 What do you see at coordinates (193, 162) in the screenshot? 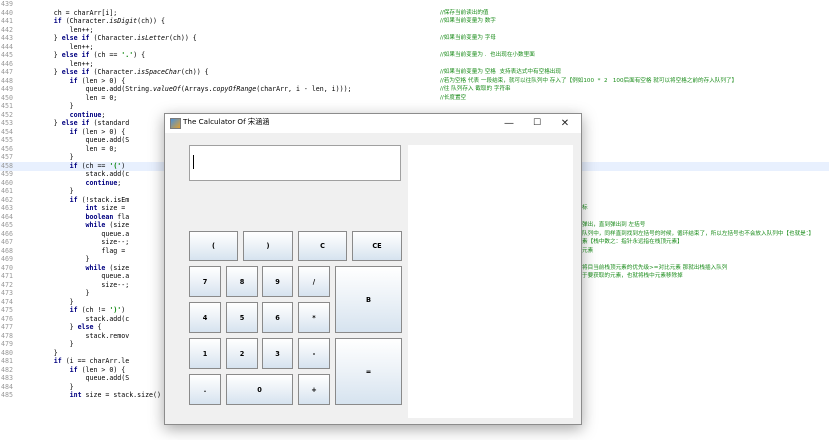
I see `text-caret` at bounding box center [193, 162].